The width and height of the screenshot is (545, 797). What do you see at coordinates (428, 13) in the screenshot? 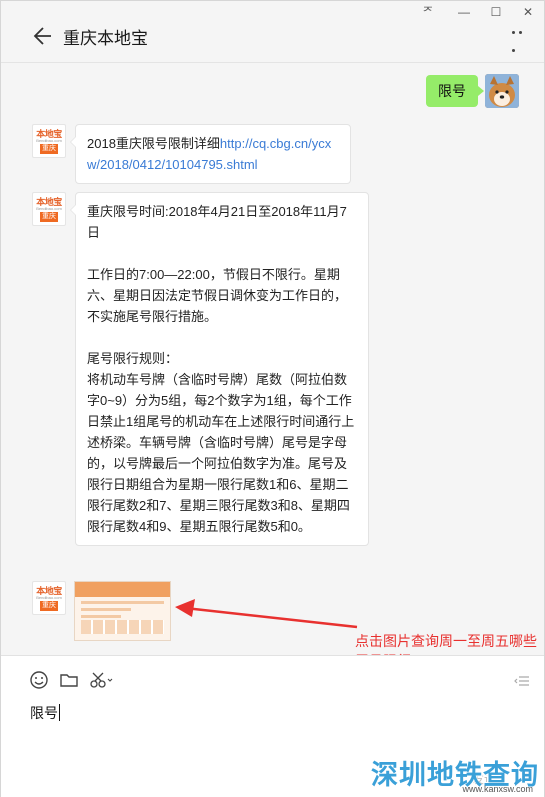
I see `pin-button: ᅎ` at bounding box center [428, 13].